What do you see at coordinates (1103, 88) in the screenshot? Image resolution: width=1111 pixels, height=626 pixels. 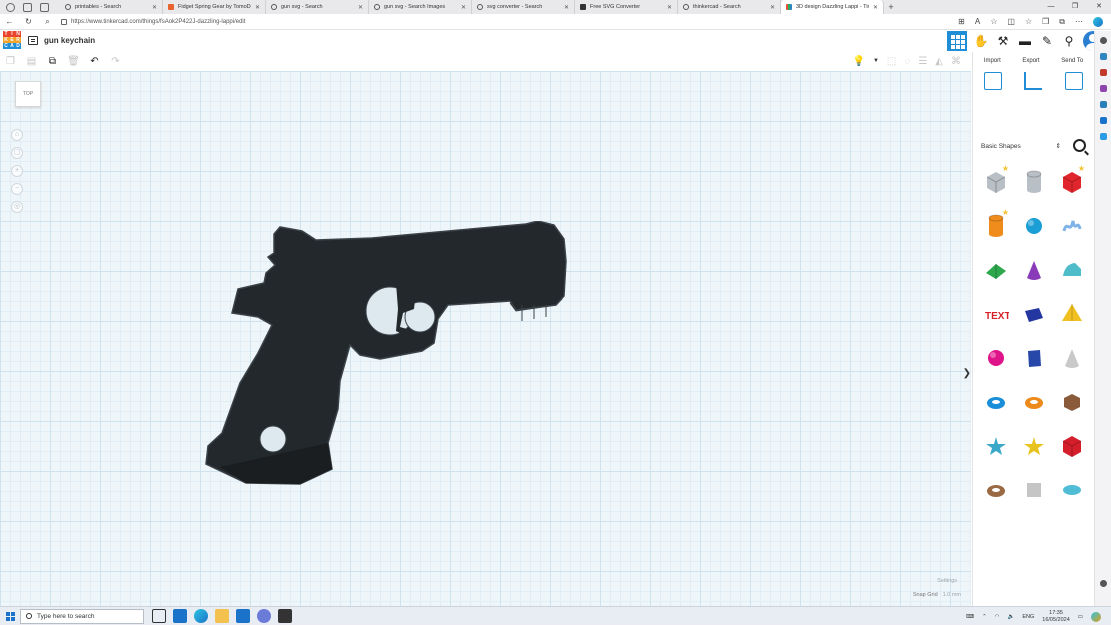 I see `sidebar-games-icon` at bounding box center [1103, 88].